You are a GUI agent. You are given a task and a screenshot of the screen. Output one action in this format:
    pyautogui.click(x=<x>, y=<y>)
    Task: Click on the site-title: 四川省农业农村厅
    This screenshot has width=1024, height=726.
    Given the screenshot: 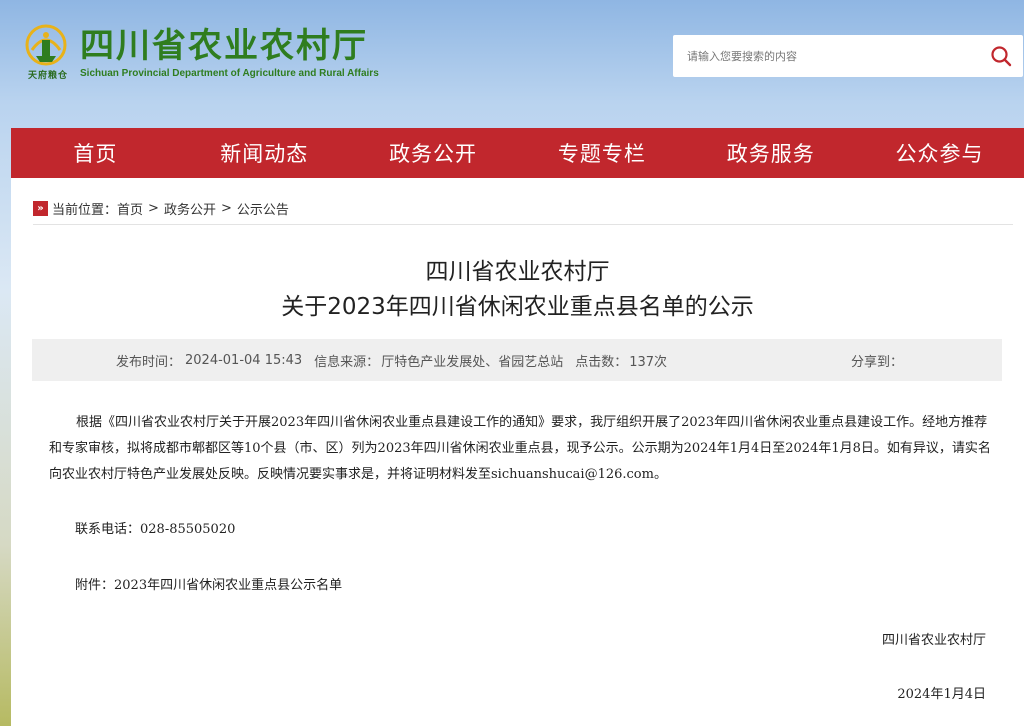 What is the action you would take?
    pyautogui.click(x=224, y=46)
    